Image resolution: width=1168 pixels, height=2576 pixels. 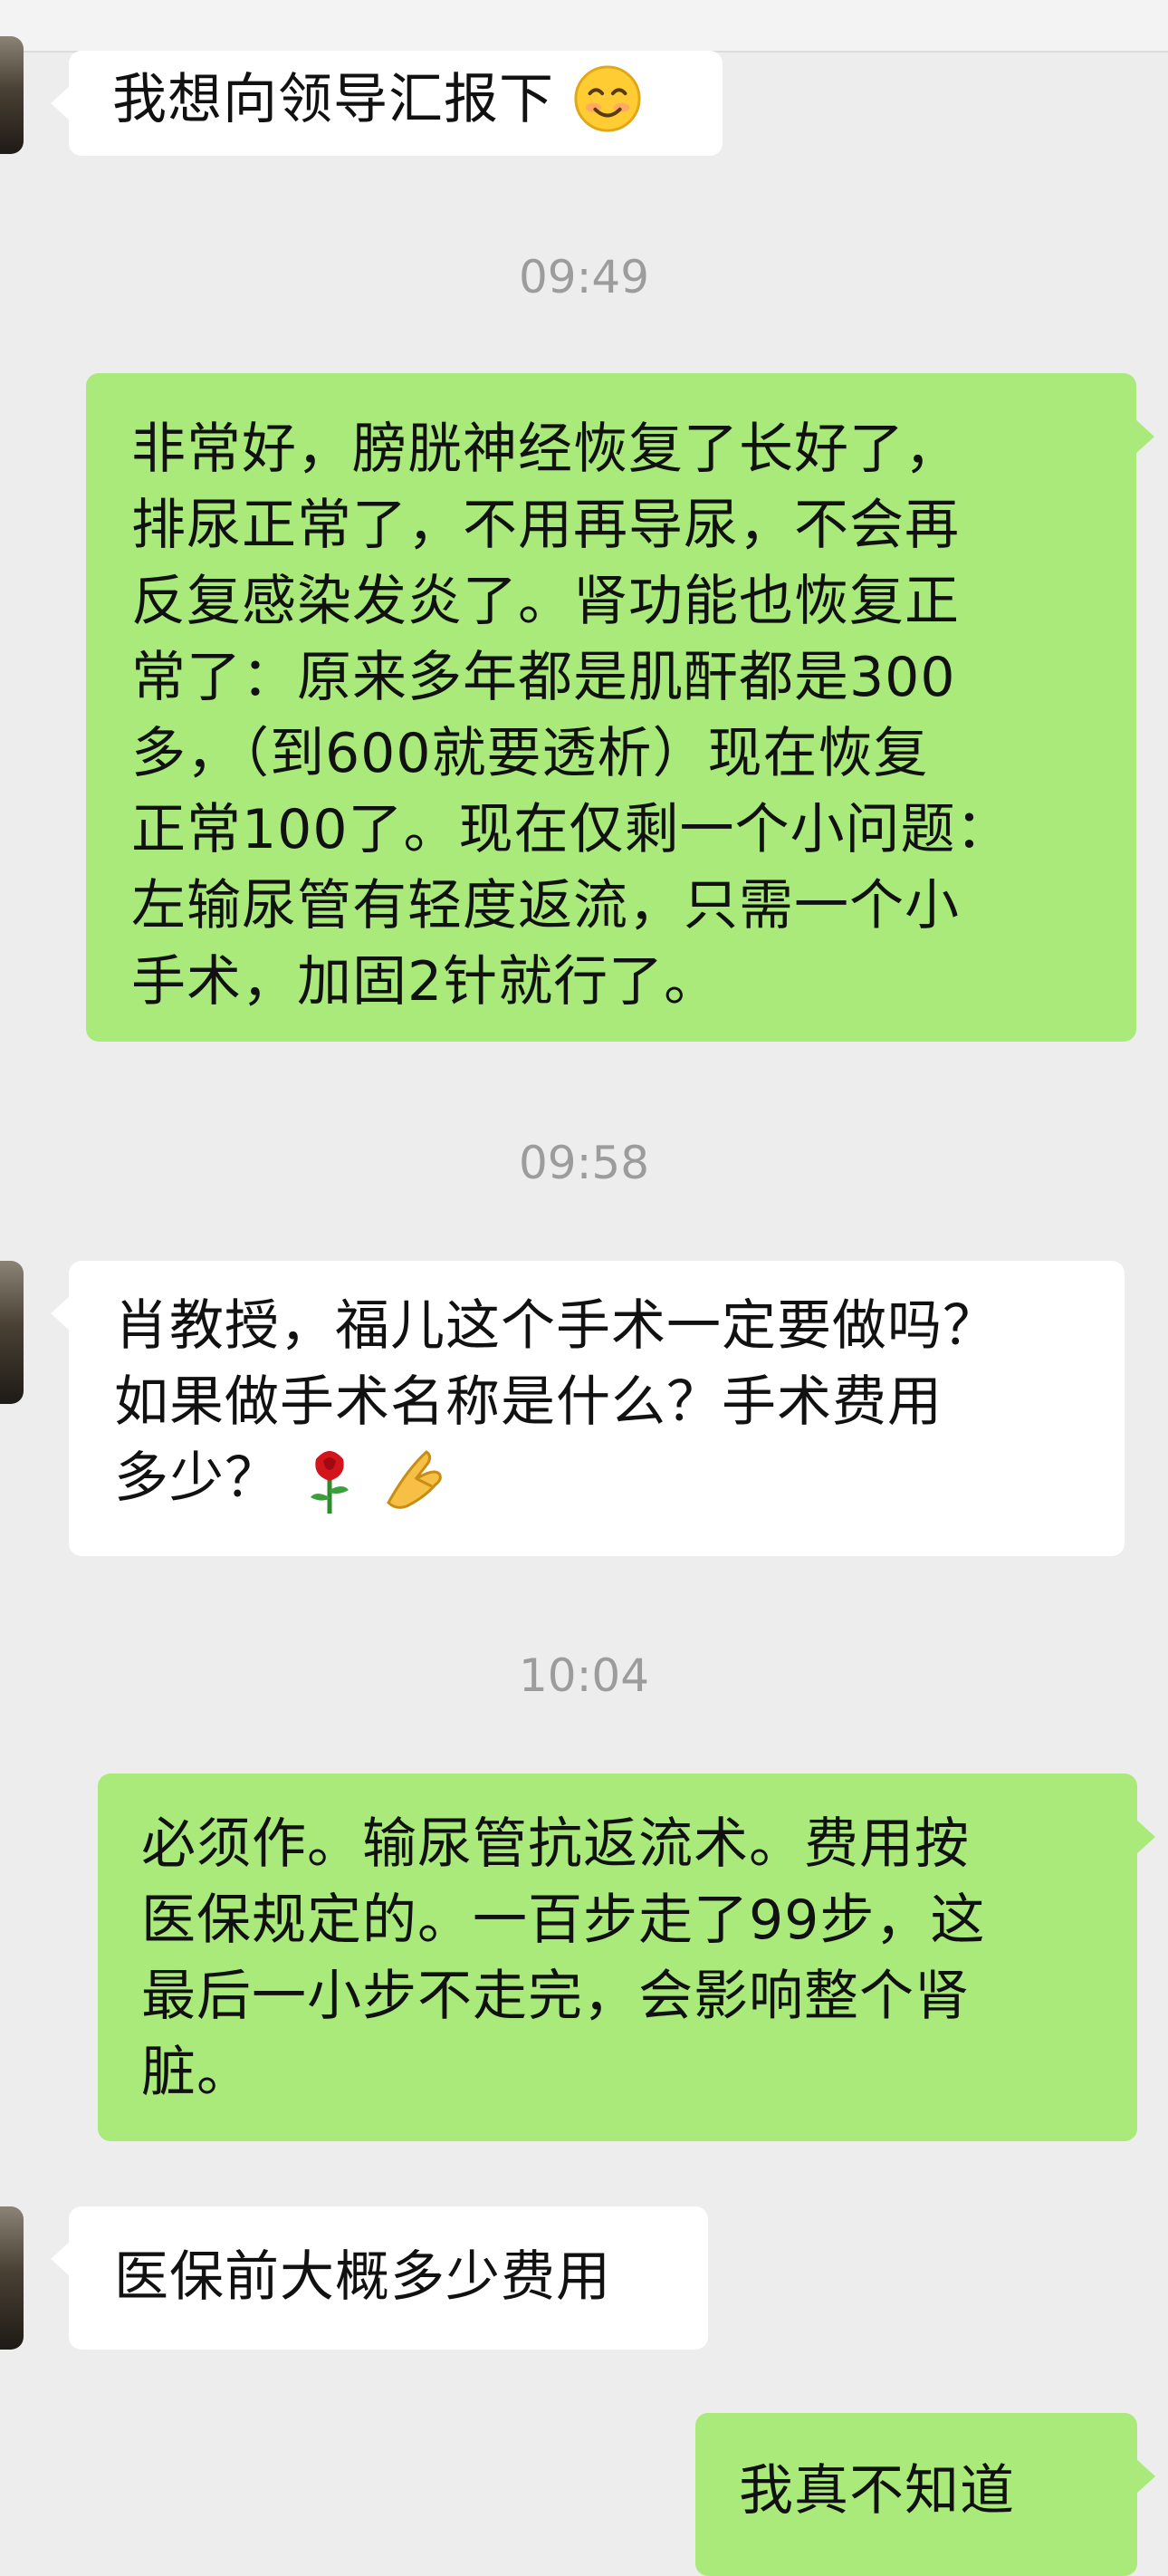 I want to click on incoming-message: 医保前大概多少费用, so click(x=379, y=2278).